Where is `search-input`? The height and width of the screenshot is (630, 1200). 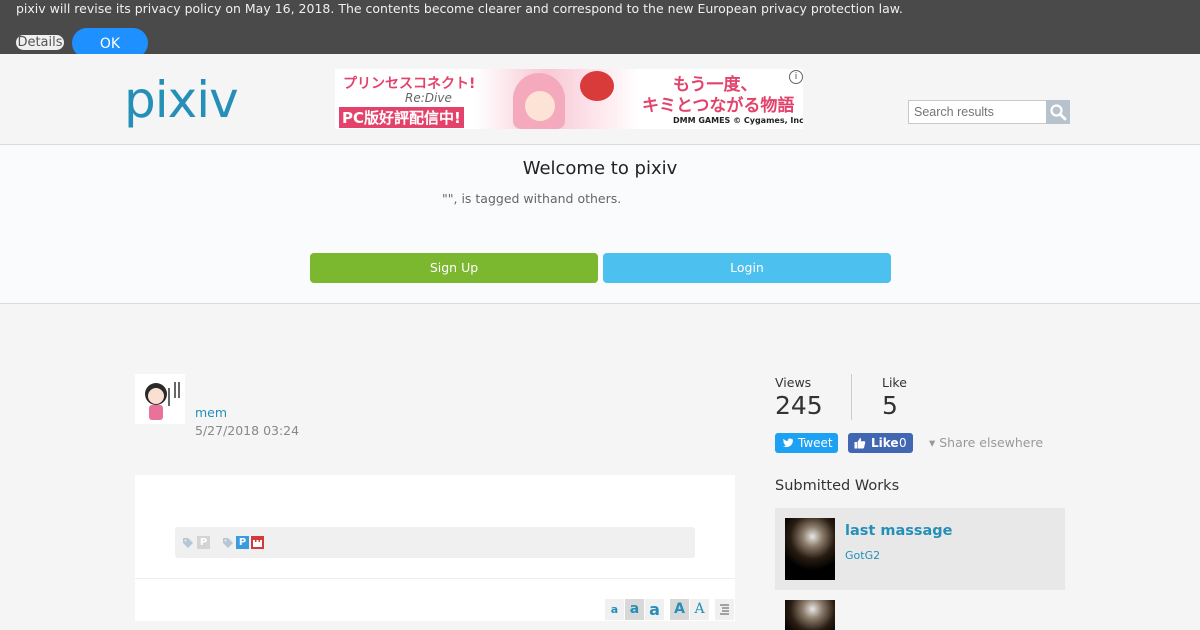 search-input is located at coordinates (979, 112).